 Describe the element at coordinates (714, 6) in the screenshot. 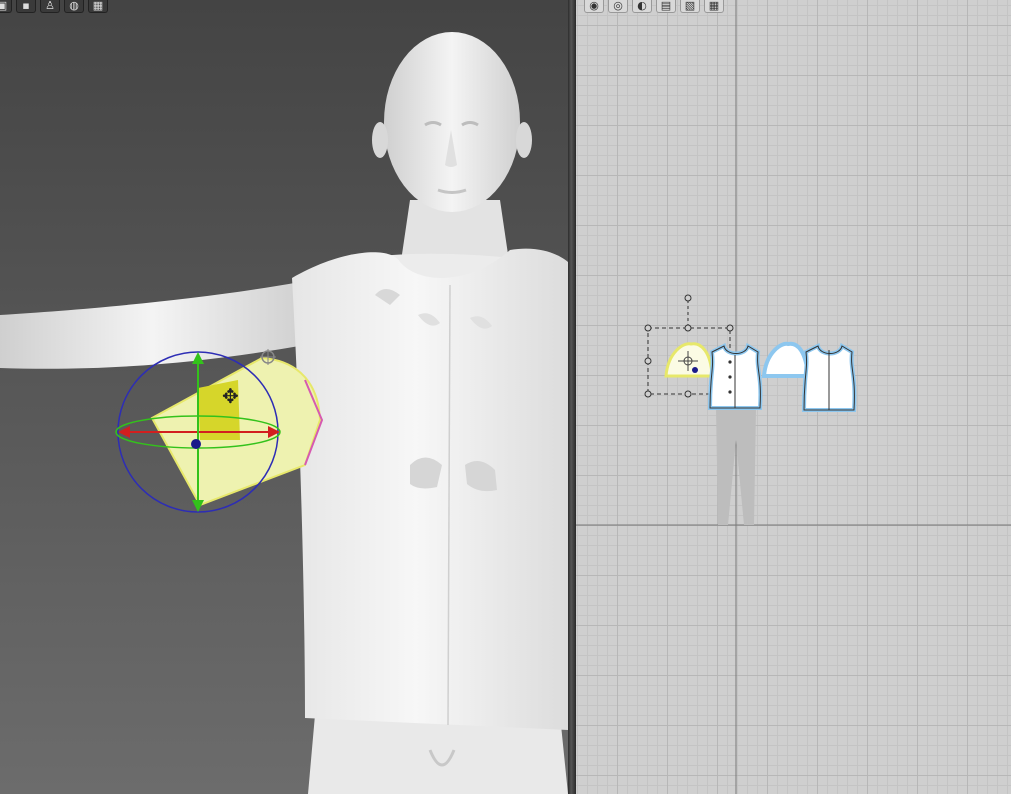

I see `grid-2d-icon: ▦` at that location.